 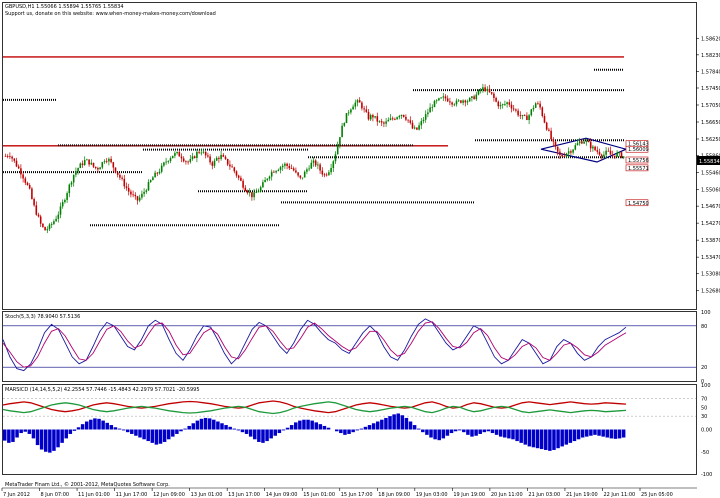 What do you see at coordinates (507, 495) in the screenshot?
I see `time-tick-label: 20 Jun 11:00` at bounding box center [507, 495].